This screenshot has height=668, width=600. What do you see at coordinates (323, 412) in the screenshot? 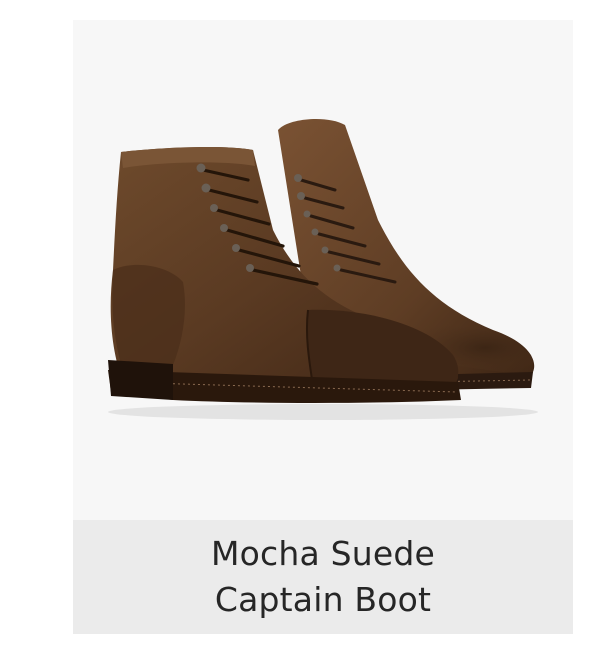
I see `floor-shadow` at bounding box center [323, 412].